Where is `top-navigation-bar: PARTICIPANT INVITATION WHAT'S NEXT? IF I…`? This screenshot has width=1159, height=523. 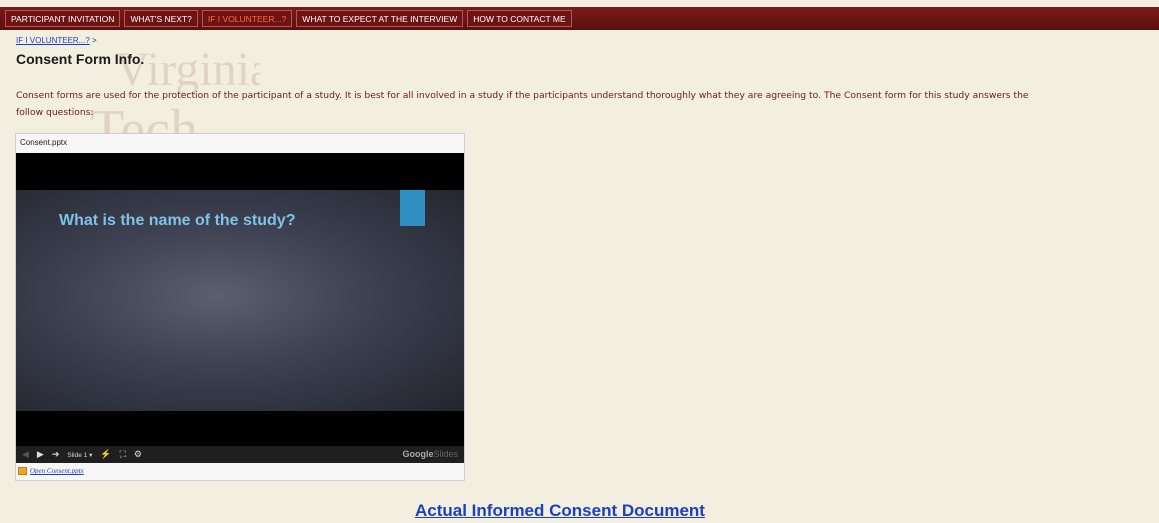
top-navigation-bar: PARTICIPANT INVITATION WHAT'S NEXT? IF I… is located at coordinates (579, 18).